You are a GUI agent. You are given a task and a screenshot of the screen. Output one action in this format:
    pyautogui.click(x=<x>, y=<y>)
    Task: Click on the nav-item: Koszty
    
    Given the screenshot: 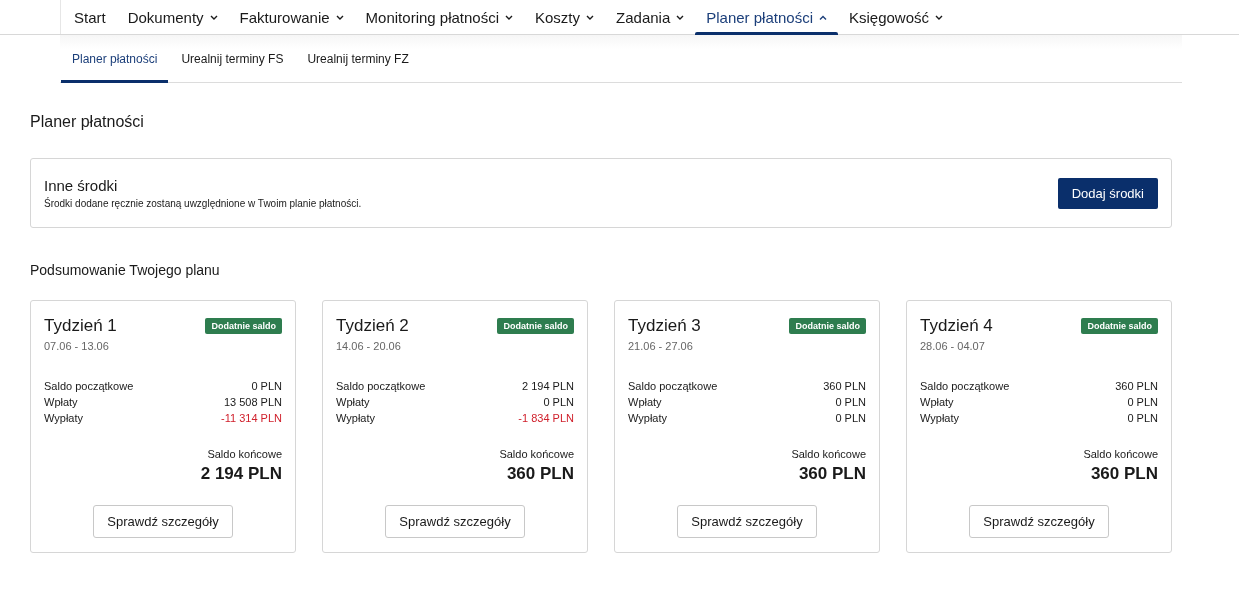 What is the action you would take?
    pyautogui.click(x=565, y=17)
    